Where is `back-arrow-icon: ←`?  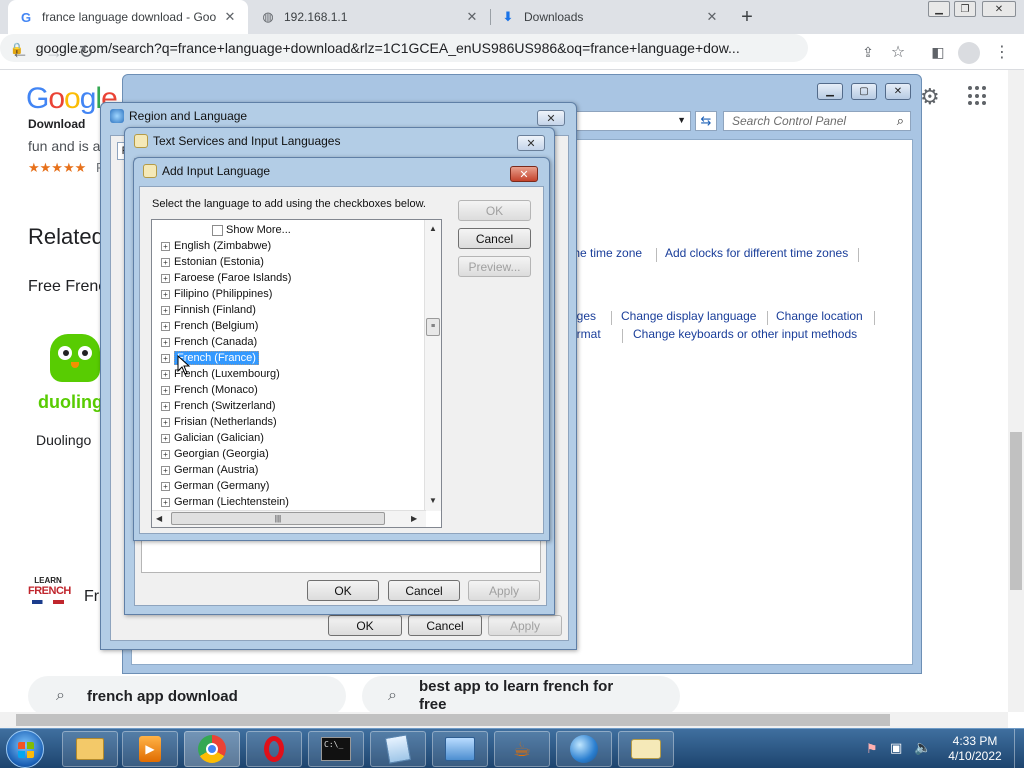 back-arrow-icon: ← is located at coordinates (20, 52).